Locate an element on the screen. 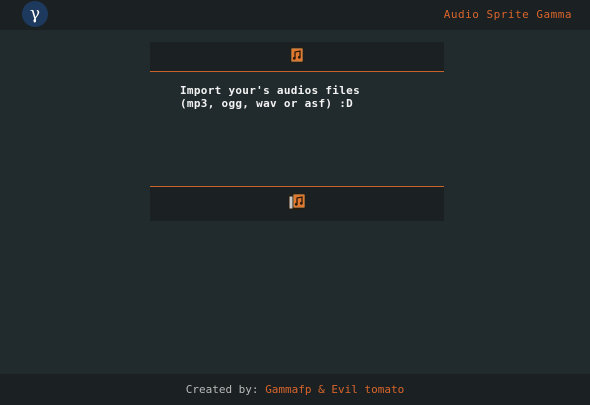 The width and height of the screenshot is (590, 405). import-line-1: Import your's audios files is located at coordinates (270, 90).